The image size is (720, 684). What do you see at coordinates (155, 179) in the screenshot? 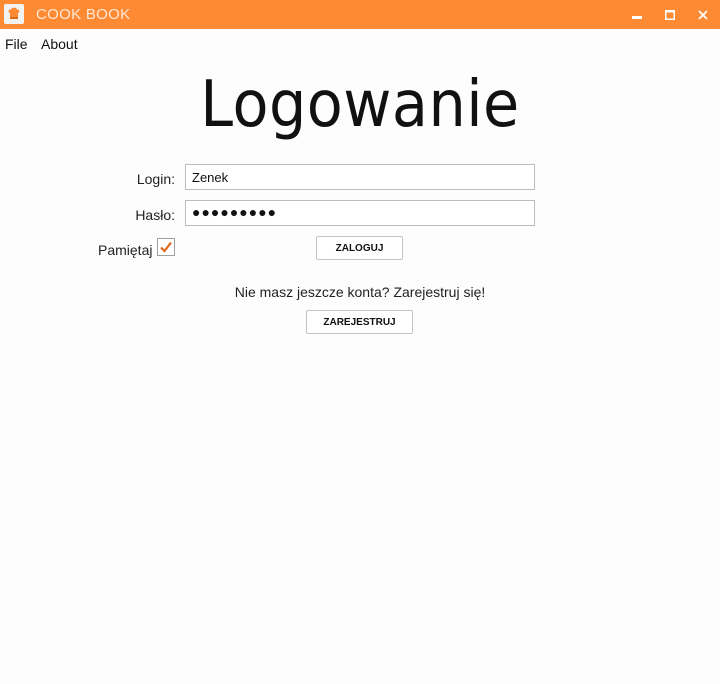
I see `login-label: Login:` at bounding box center [155, 179].